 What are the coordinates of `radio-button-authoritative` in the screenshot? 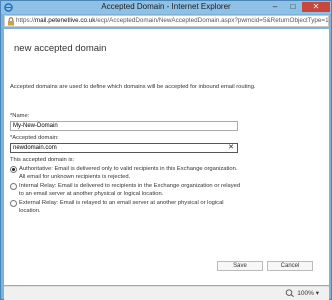 It's located at (13, 169).